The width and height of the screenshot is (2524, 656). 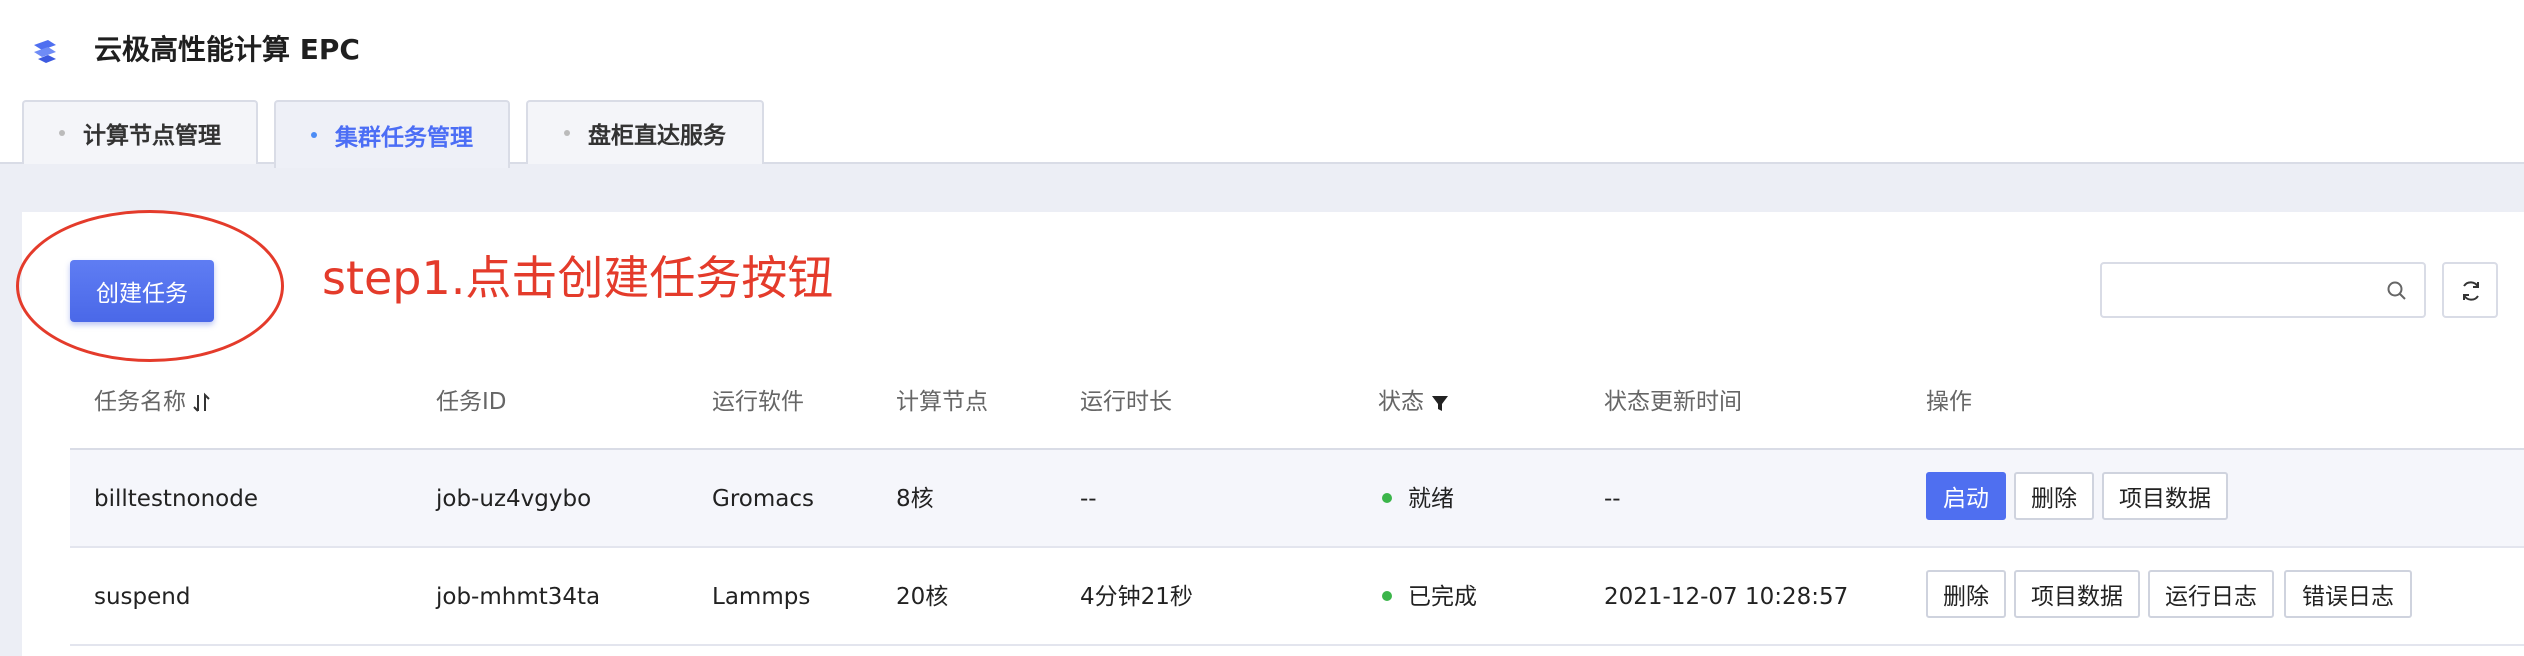 What do you see at coordinates (2242, 290) in the screenshot?
I see `search-input` at bounding box center [2242, 290].